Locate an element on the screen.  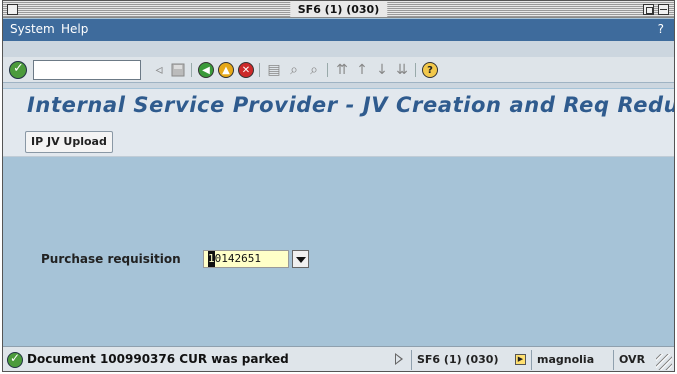
status-mode: OVR is located at coordinates (632, 360).